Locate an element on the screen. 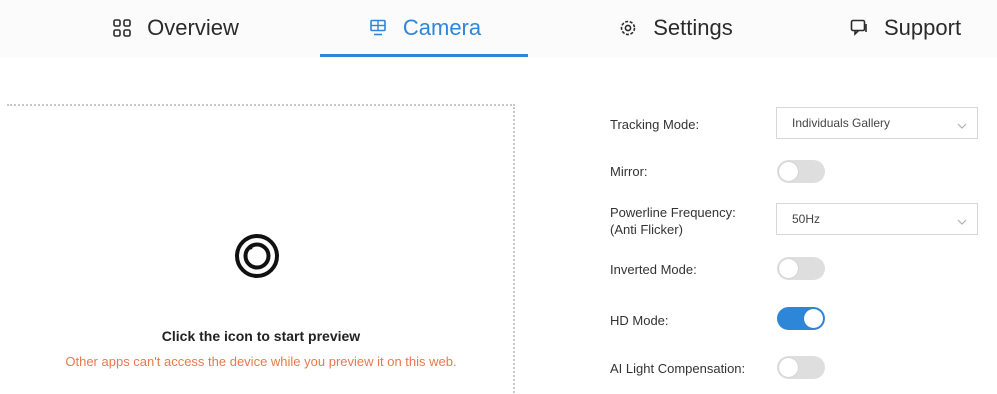 Image resolution: width=997 pixels, height=394 pixels. tracking-mode-select: Individuals Gallery is located at coordinates (877, 123).